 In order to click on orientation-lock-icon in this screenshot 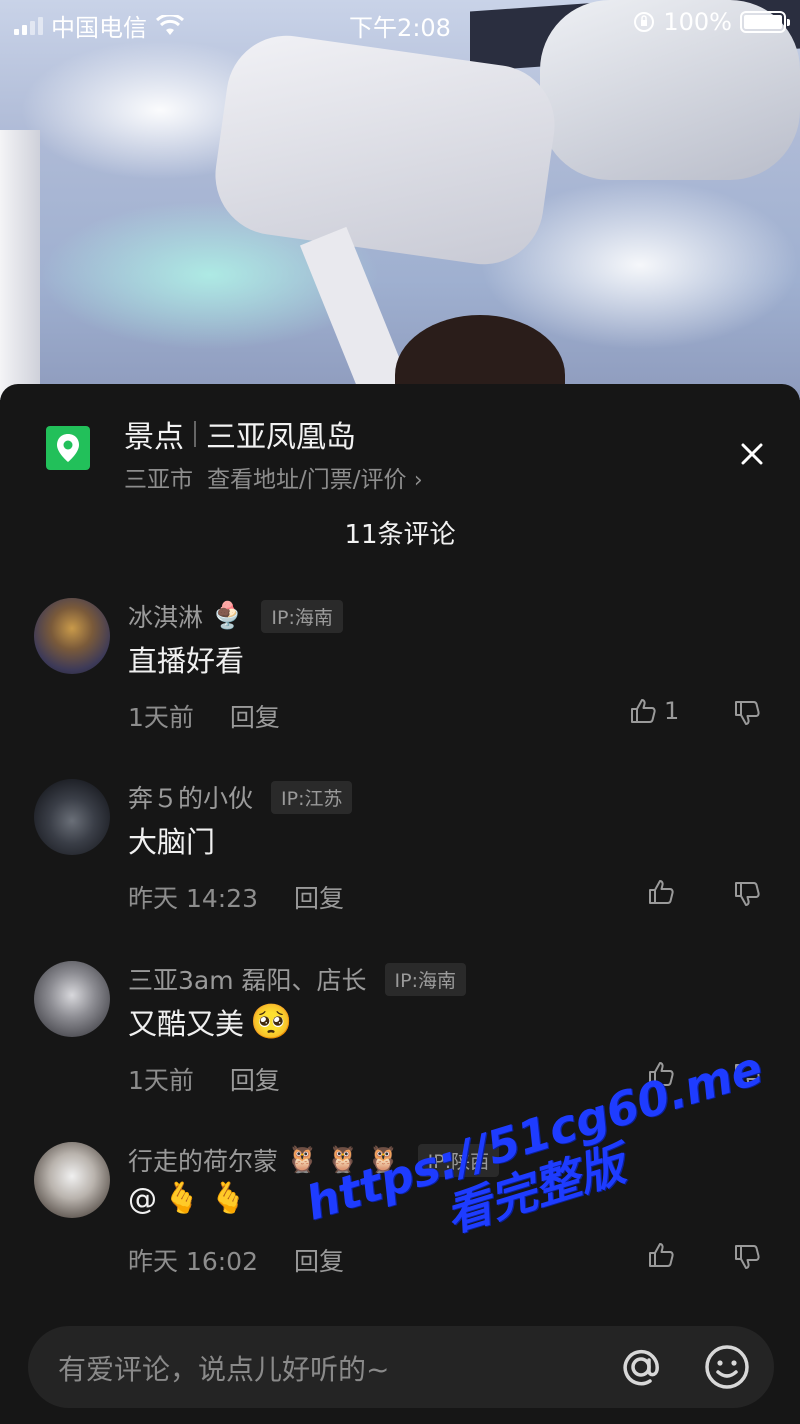, I will do `click(644, 22)`.